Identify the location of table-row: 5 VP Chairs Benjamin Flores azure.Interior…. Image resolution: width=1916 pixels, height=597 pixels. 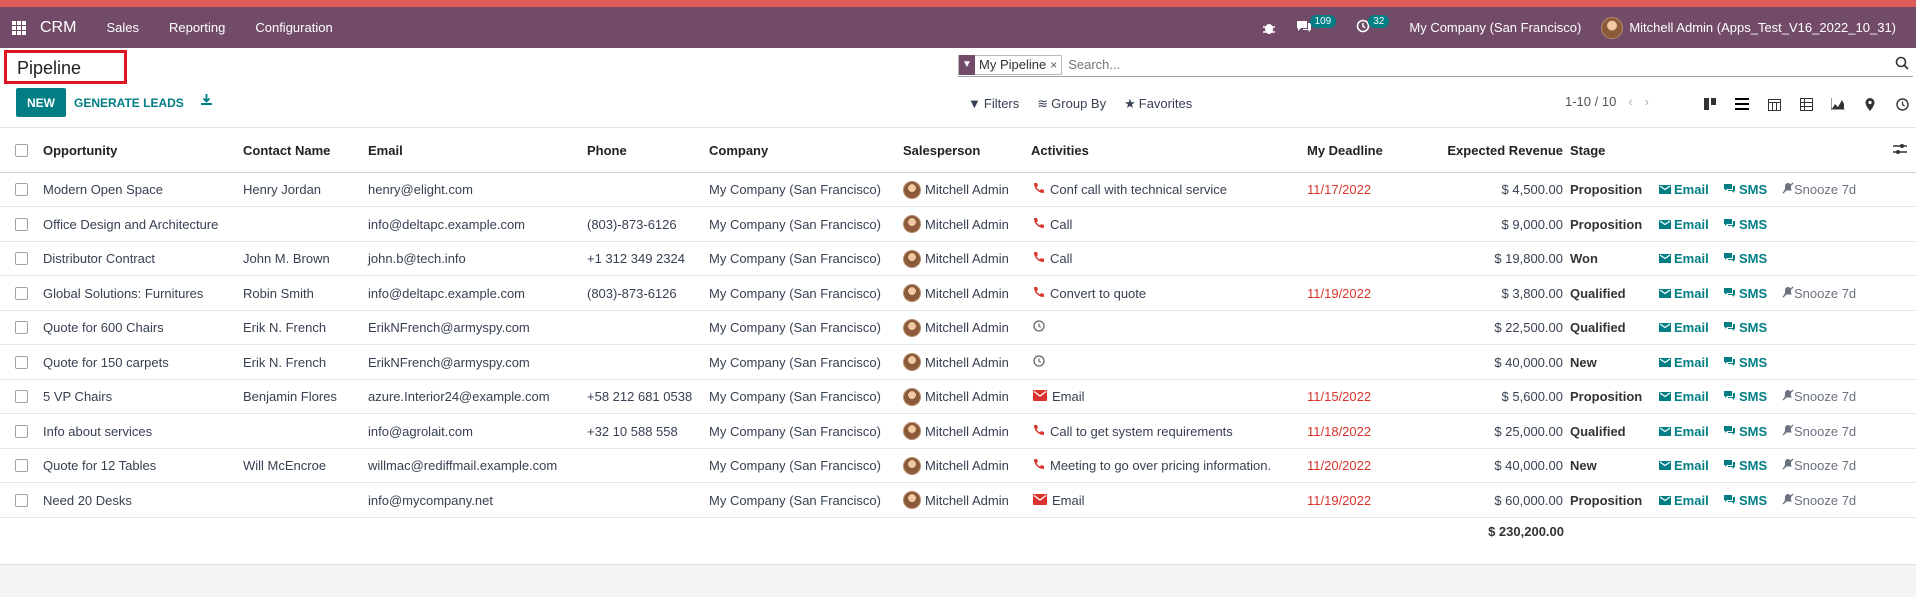
(958, 397).